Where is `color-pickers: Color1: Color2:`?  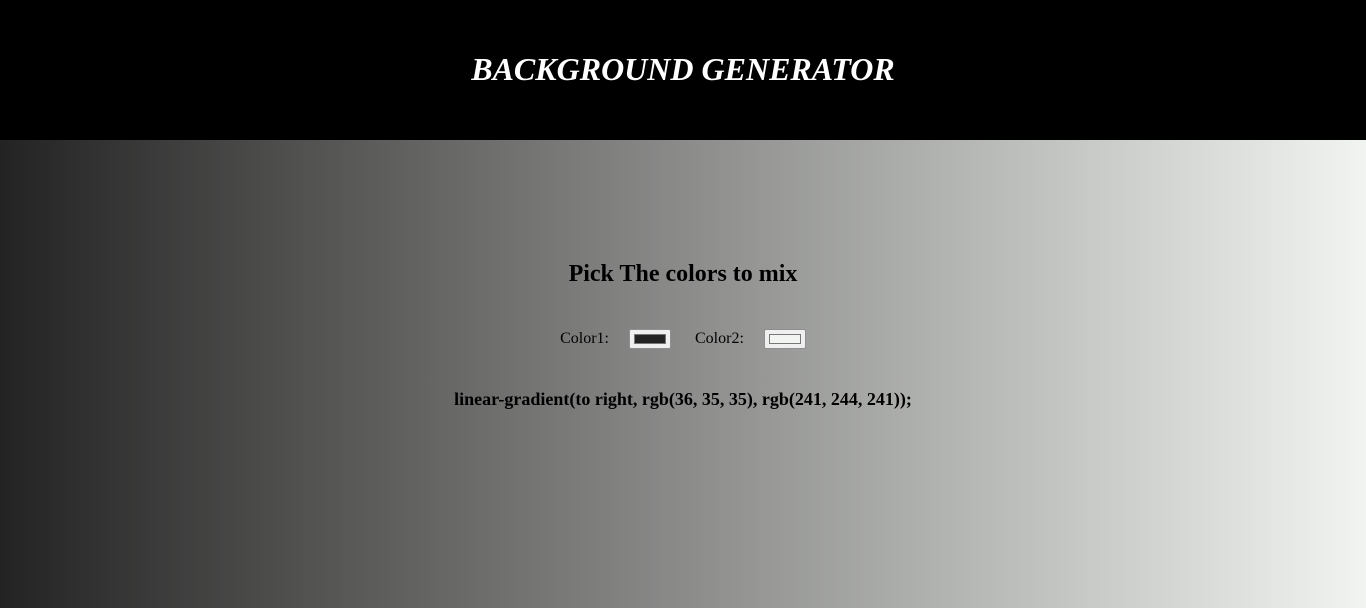 color-pickers: Color1: Color2: is located at coordinates (683, 339).